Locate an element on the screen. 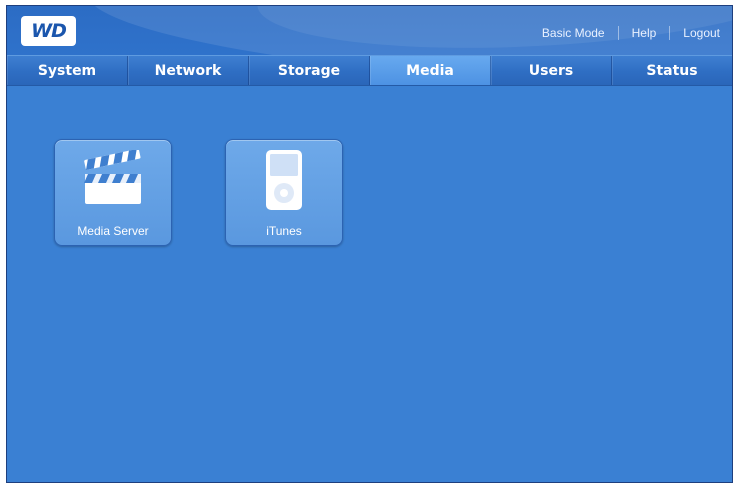 This screenshot has height=484, width=737. logo-text: WD is located at coordinates (49, 31).